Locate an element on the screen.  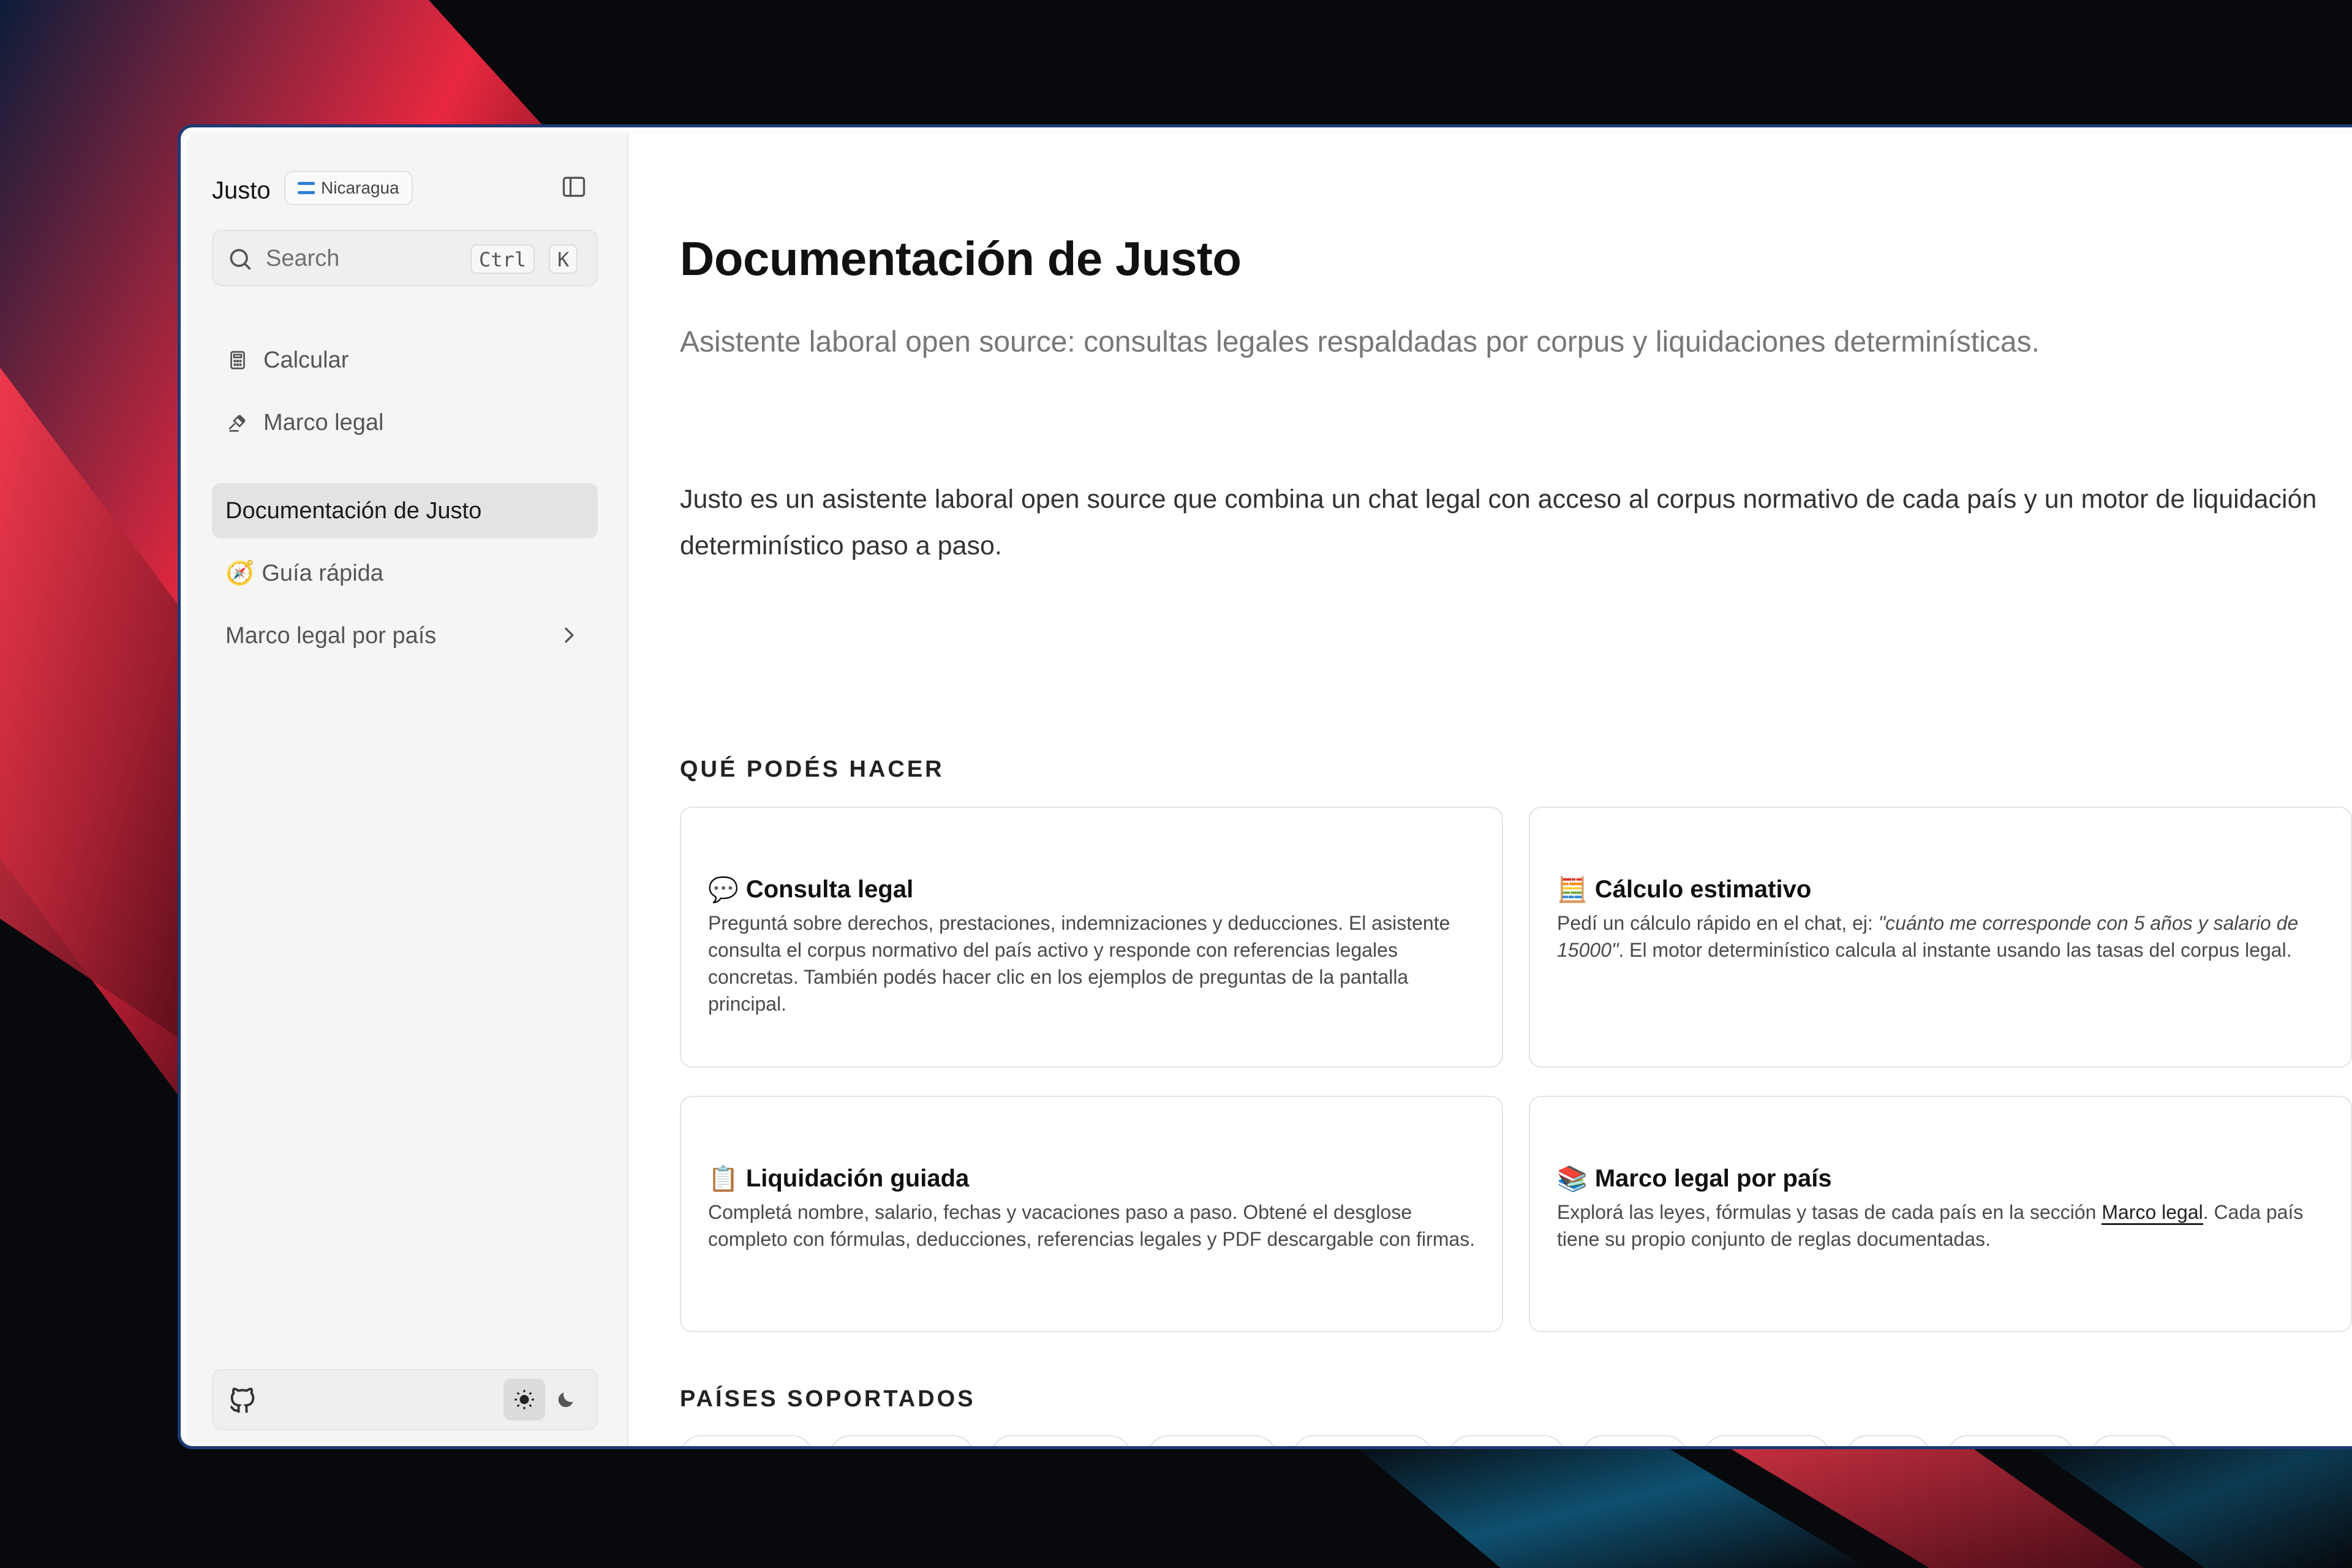
sidebar-toggle-button is located at coordinates (574, 187).